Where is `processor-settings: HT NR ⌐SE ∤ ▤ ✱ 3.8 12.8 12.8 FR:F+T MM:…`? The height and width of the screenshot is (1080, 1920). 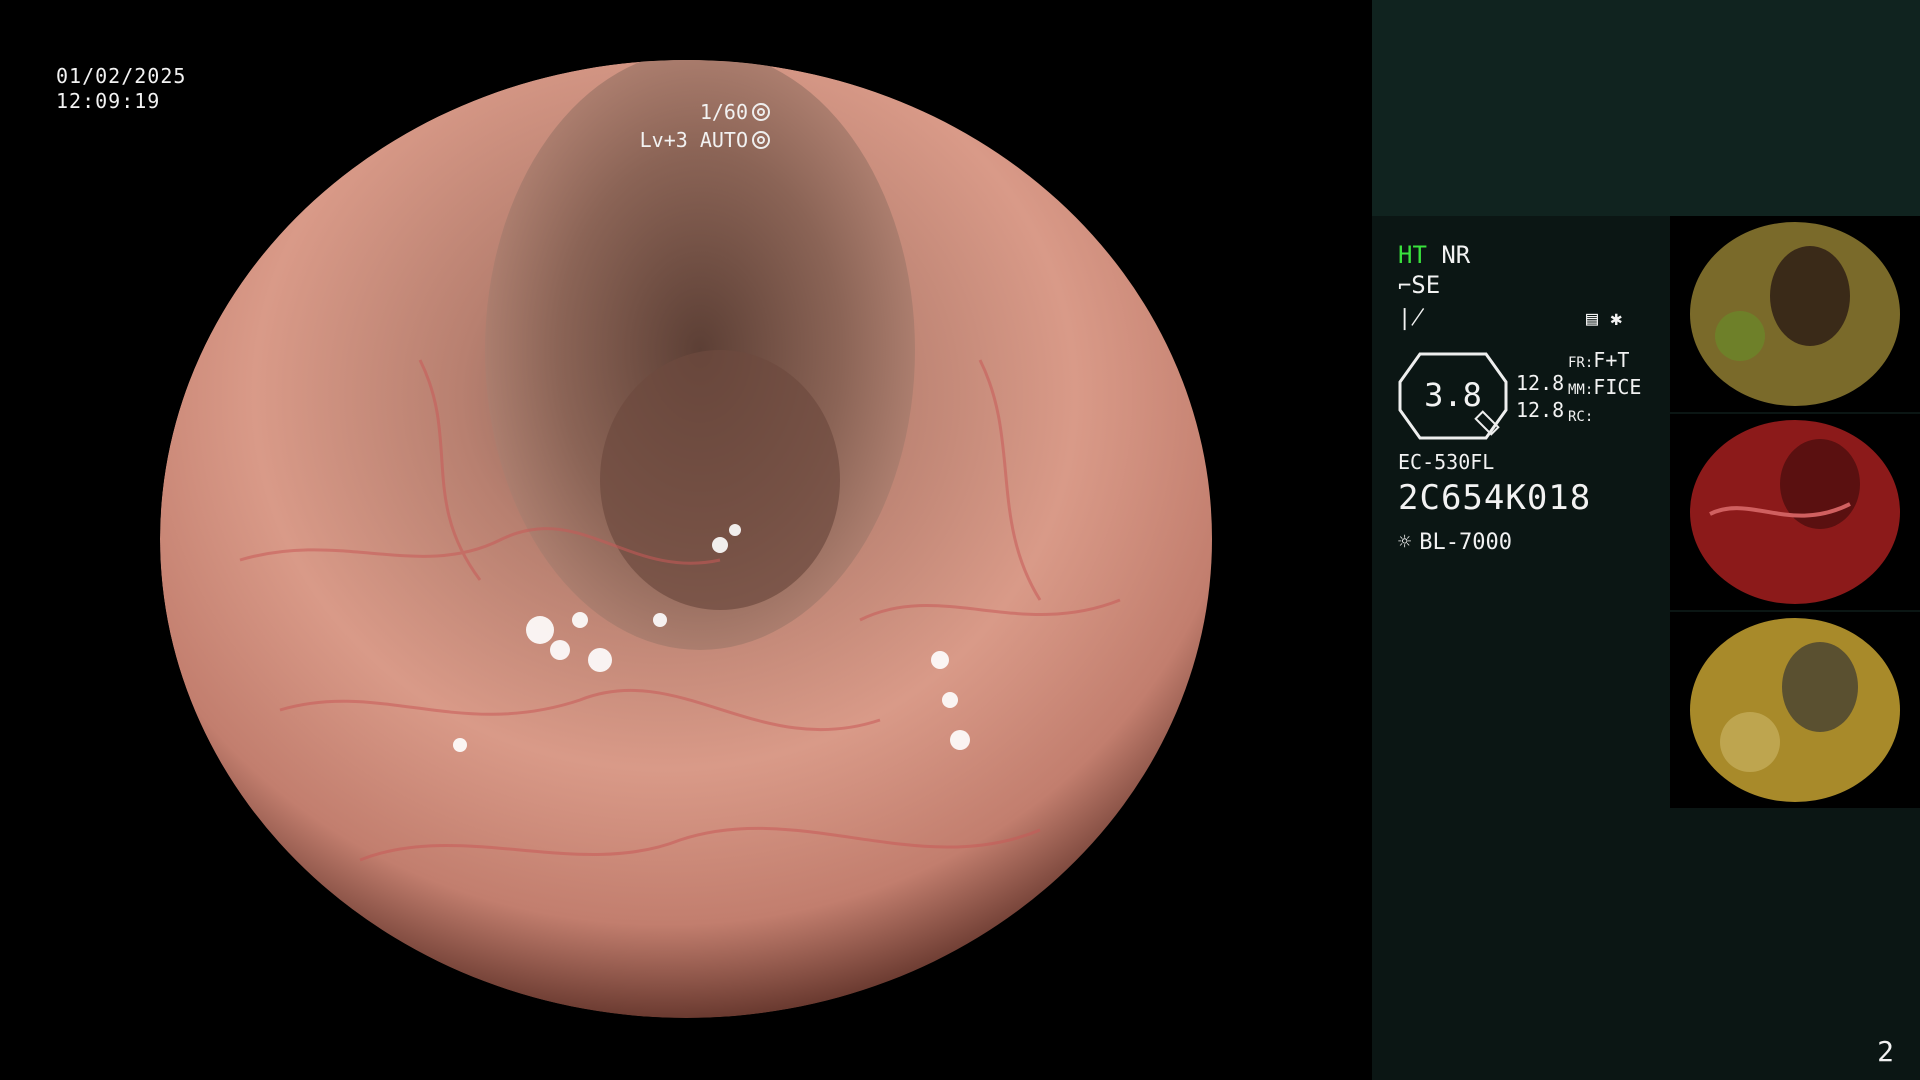 processor-settings: HT NR ⌐SE ∤ ▤ ✱ 3.8 12.8 12.8 FR:F+T MM:… is located at coordinates (1543, 397).